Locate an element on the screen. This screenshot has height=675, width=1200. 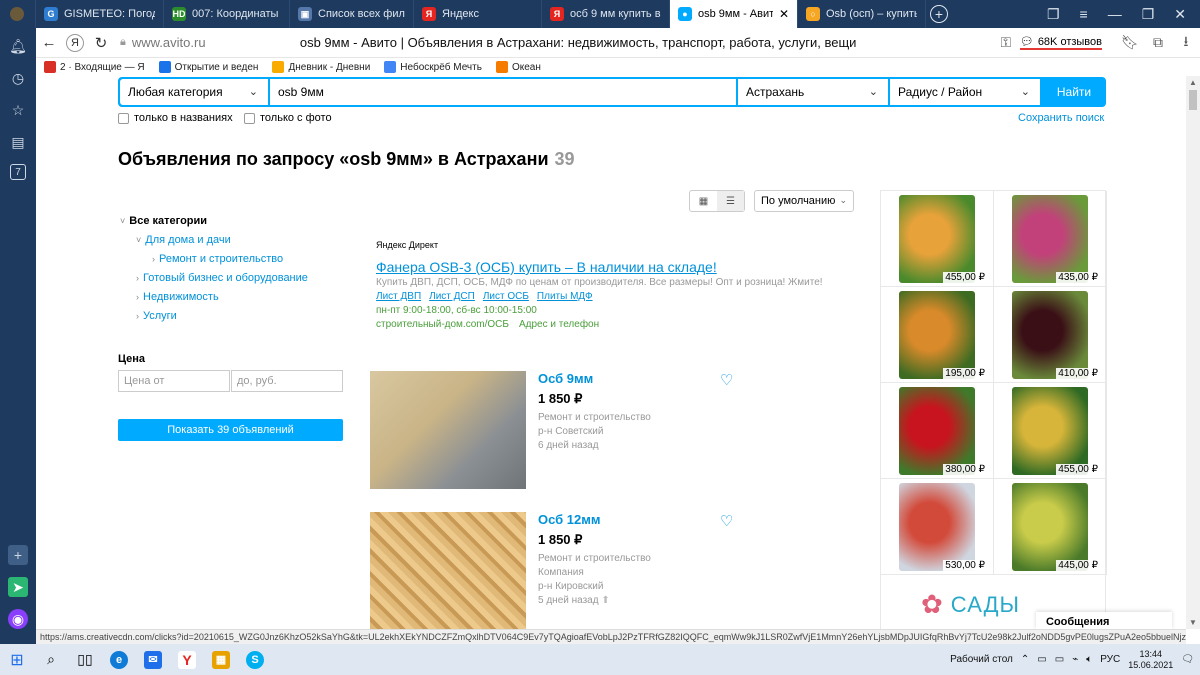
extensions-icon: ⧉ is located at coordinates (1158, 42).